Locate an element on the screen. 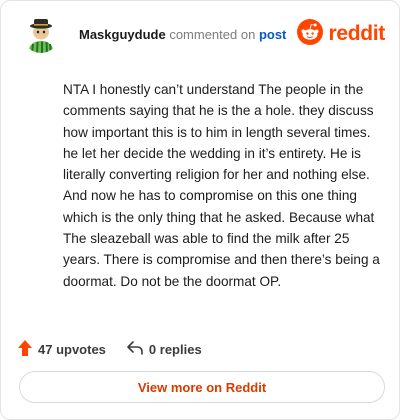 Image resolution: width=400 pixels, height=420 pixels. username-link: Maskguydude is located at coordinates (122, 34).